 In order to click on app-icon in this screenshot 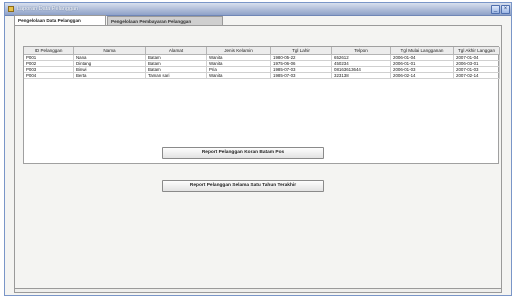, I will do `click(11, 9)`.